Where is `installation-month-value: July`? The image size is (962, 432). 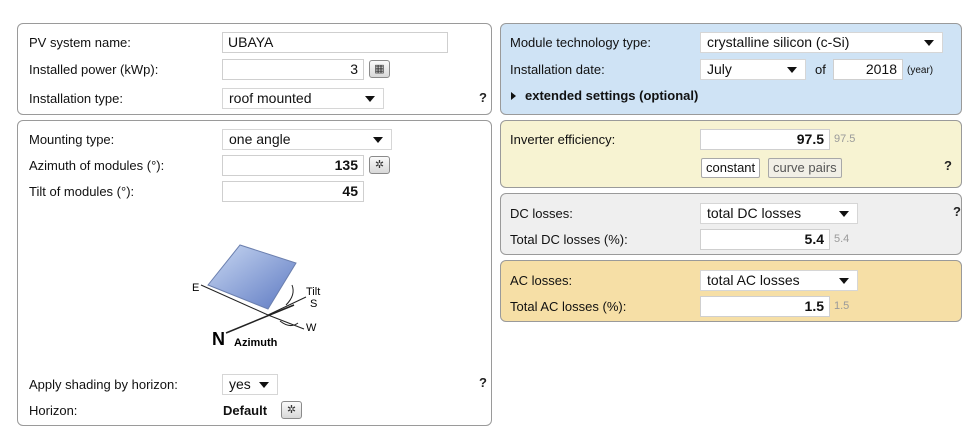 installation-month-value: July is located at coordinates (719, 69).